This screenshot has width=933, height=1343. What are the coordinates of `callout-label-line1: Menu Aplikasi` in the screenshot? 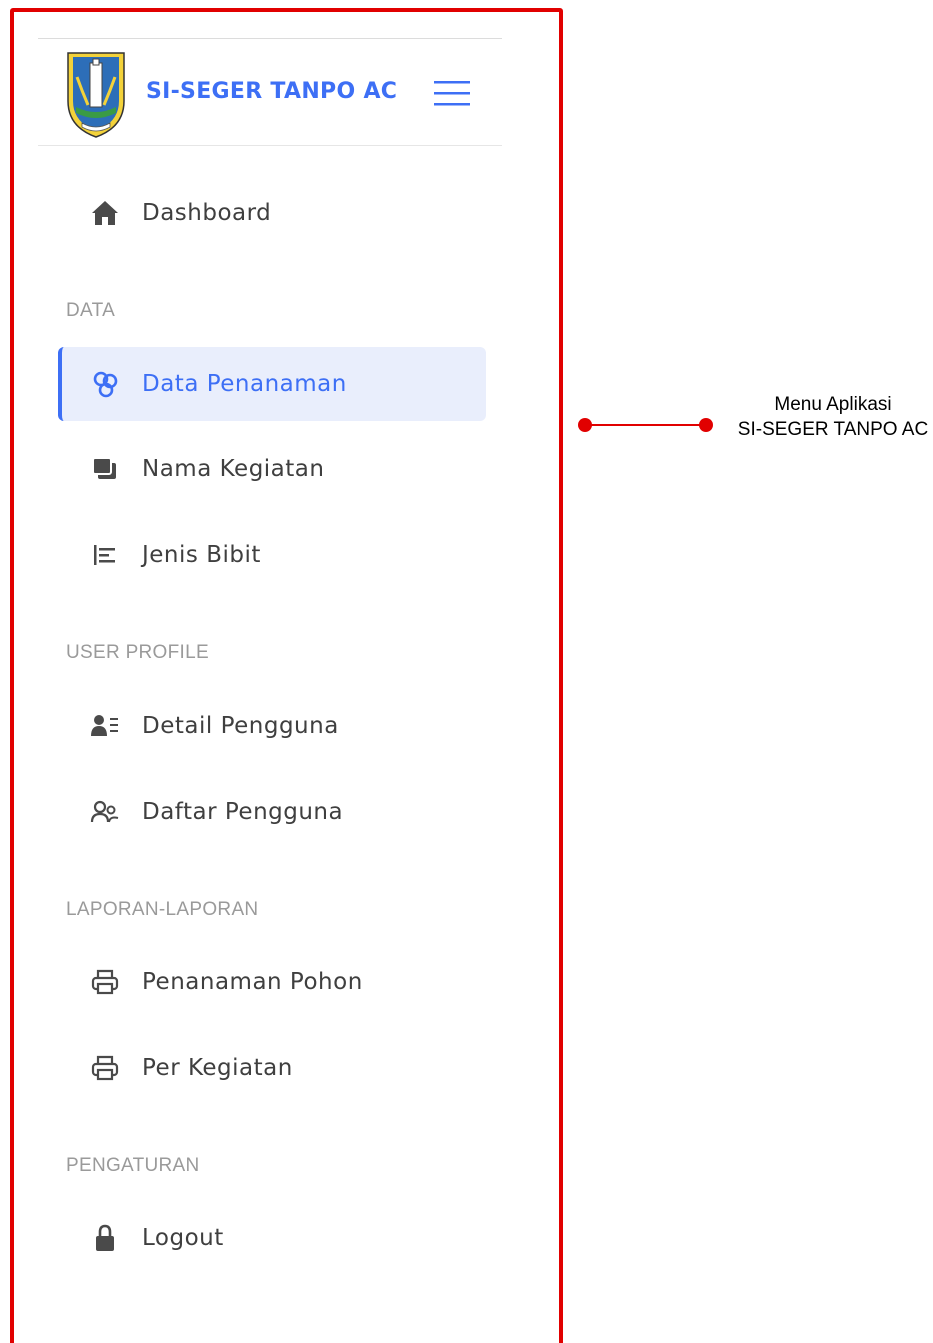 It's located at (833, 404).